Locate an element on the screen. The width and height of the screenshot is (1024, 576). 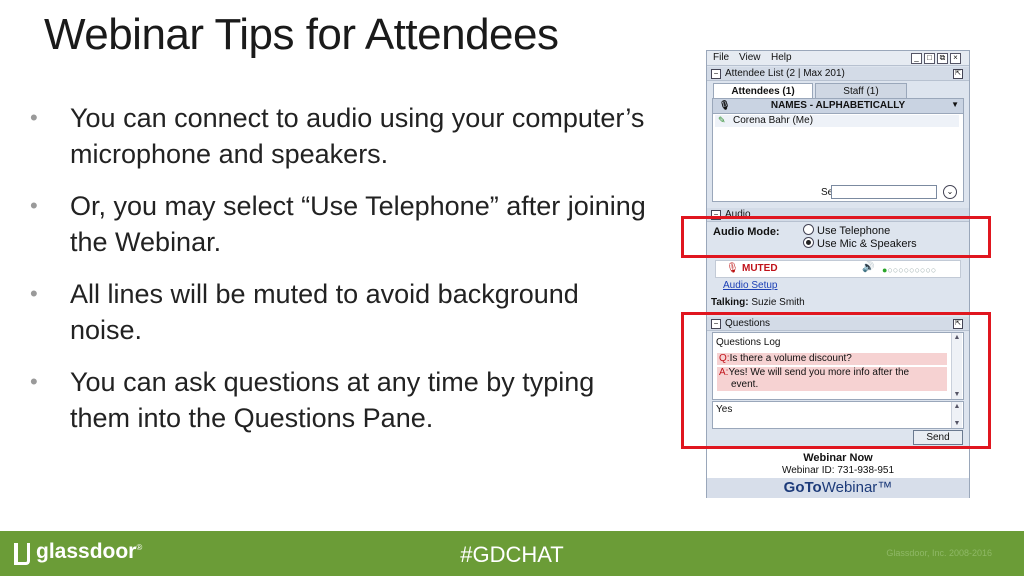
collapse-icon: − is located at coordinates (716, 74).